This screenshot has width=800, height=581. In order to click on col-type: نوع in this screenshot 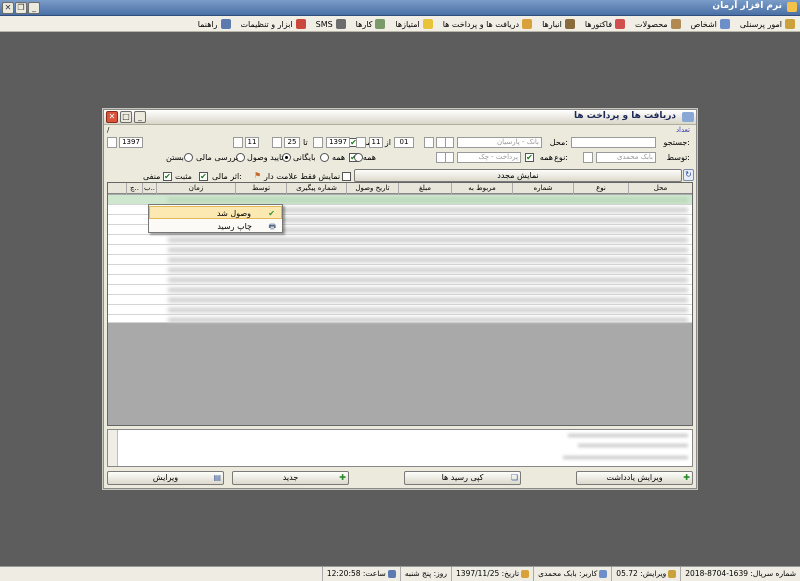, I will do `click(600, 188)`.